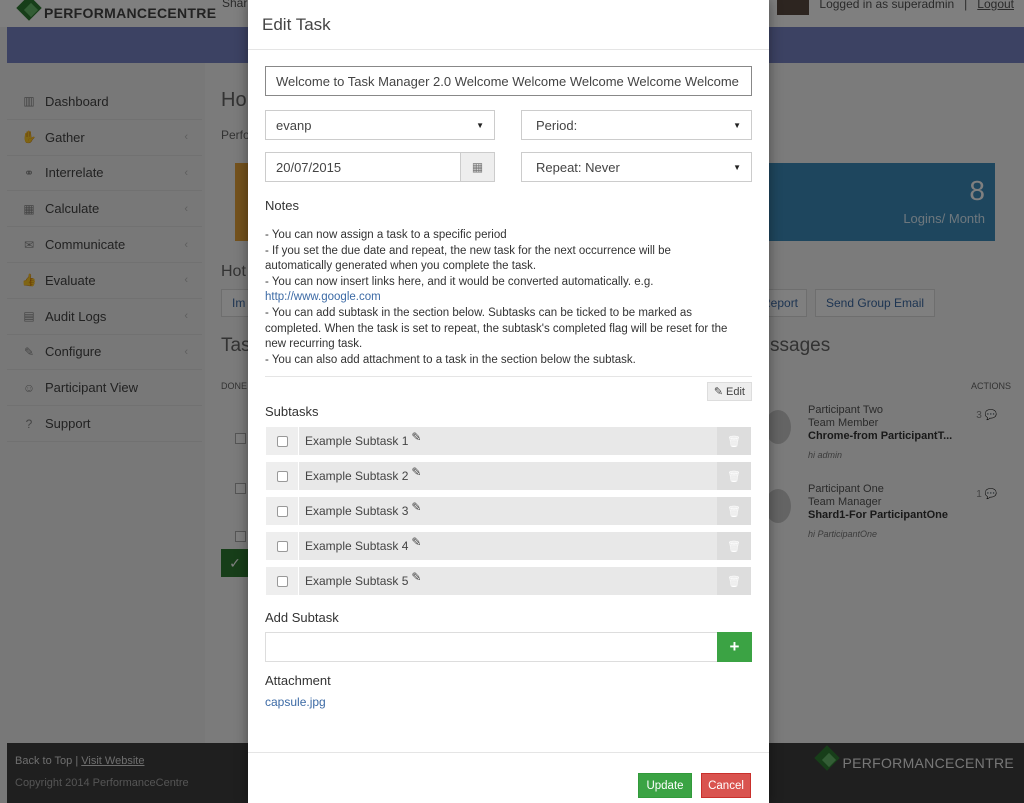 The width and height of the screenshot is (1024, 803). I want to click on modal-header: Edit Task, so click(508, 25).